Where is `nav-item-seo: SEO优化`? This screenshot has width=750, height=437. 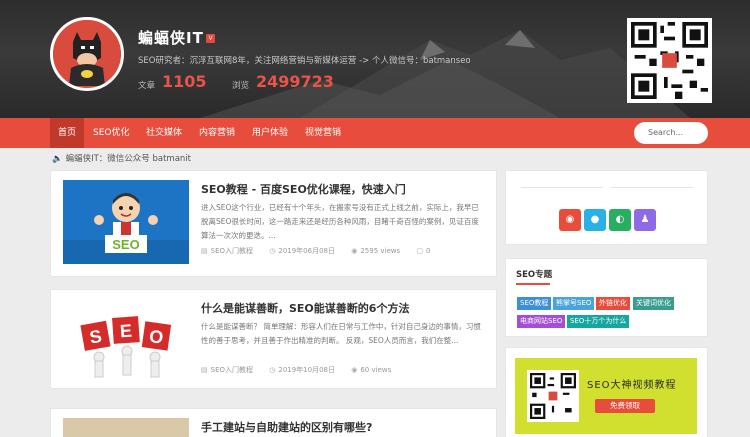
nav-item-seo: SEO优化 is located at coordinates (111, 133).